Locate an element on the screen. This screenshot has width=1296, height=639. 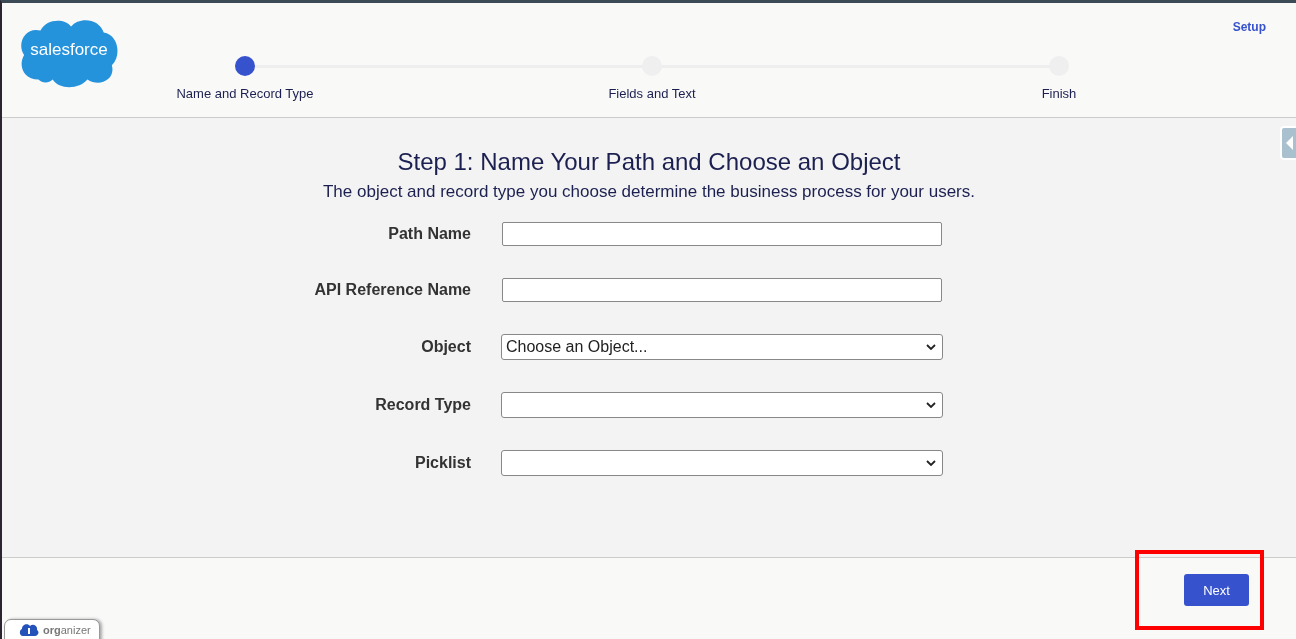
setup-link: Setup is located at coordinates (1249, 27).